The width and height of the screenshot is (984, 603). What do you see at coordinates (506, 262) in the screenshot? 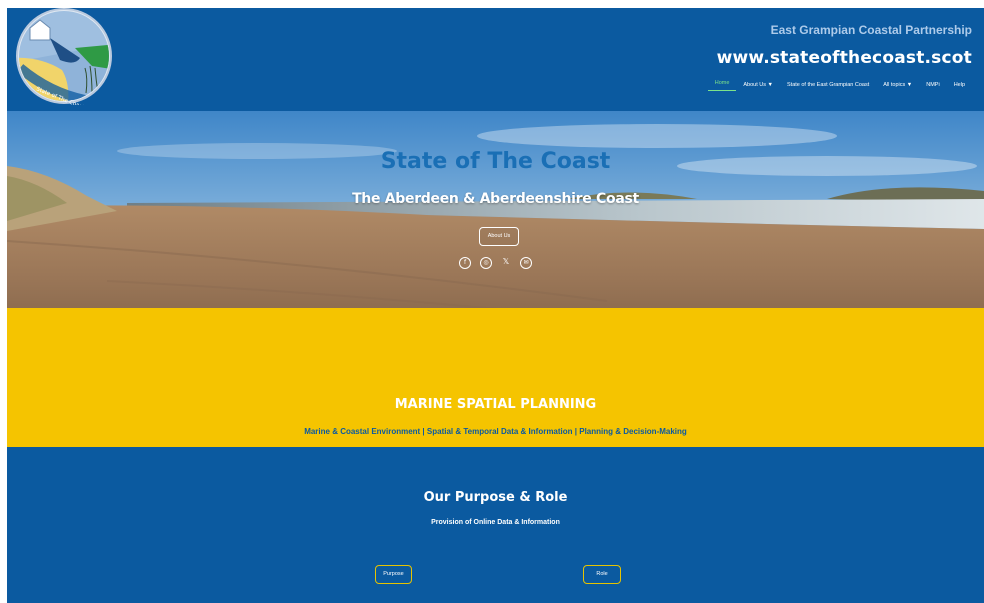
I see `x-icon: 𝕏` at bounding box center [506, 262].